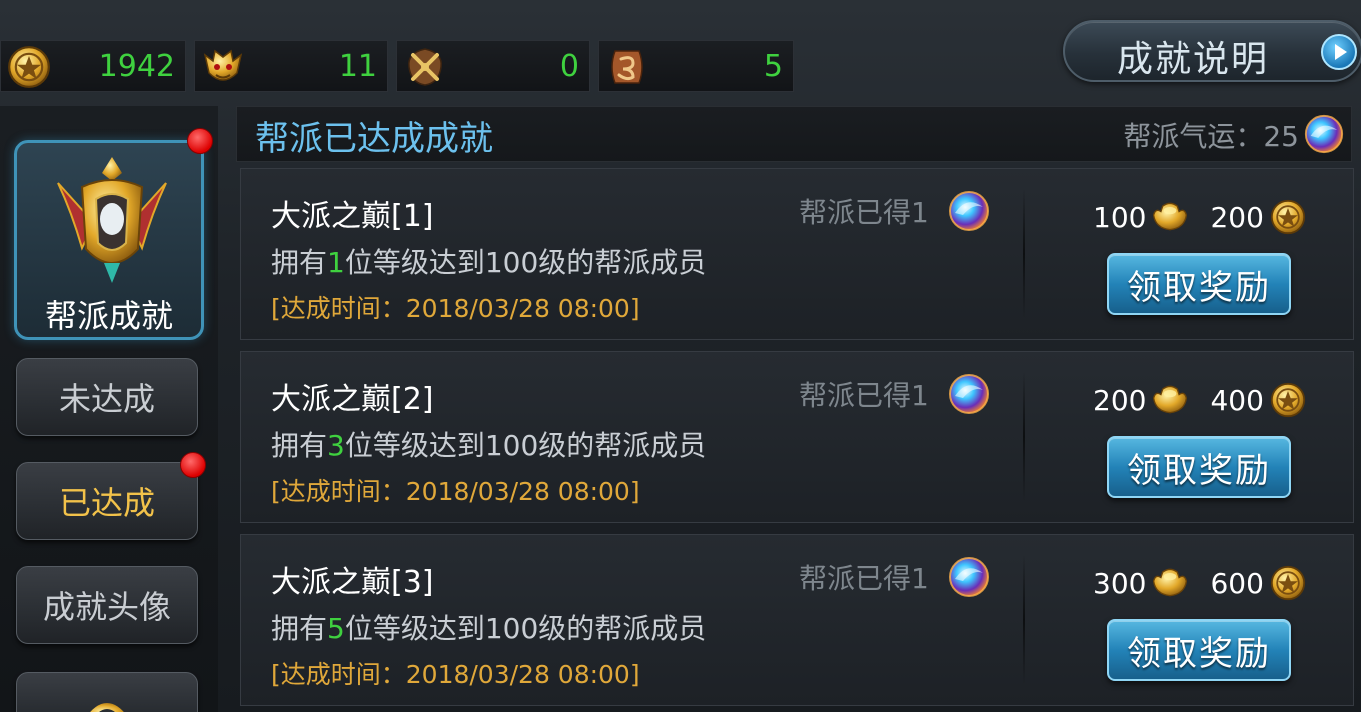 This screenshot has width=1361, height=712. What do you see at coordinates (1120, 400) in the screenshot?
I see `reward-ingot-amount: 200` at bounding box center [1120, 400].